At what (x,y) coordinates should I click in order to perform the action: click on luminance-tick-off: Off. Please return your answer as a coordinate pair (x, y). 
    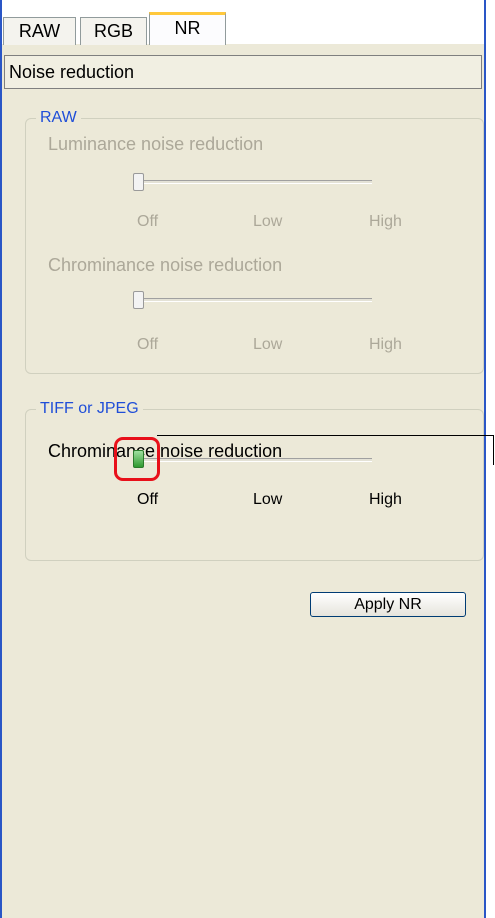
    Looking at the image, I should click on (148, 221).